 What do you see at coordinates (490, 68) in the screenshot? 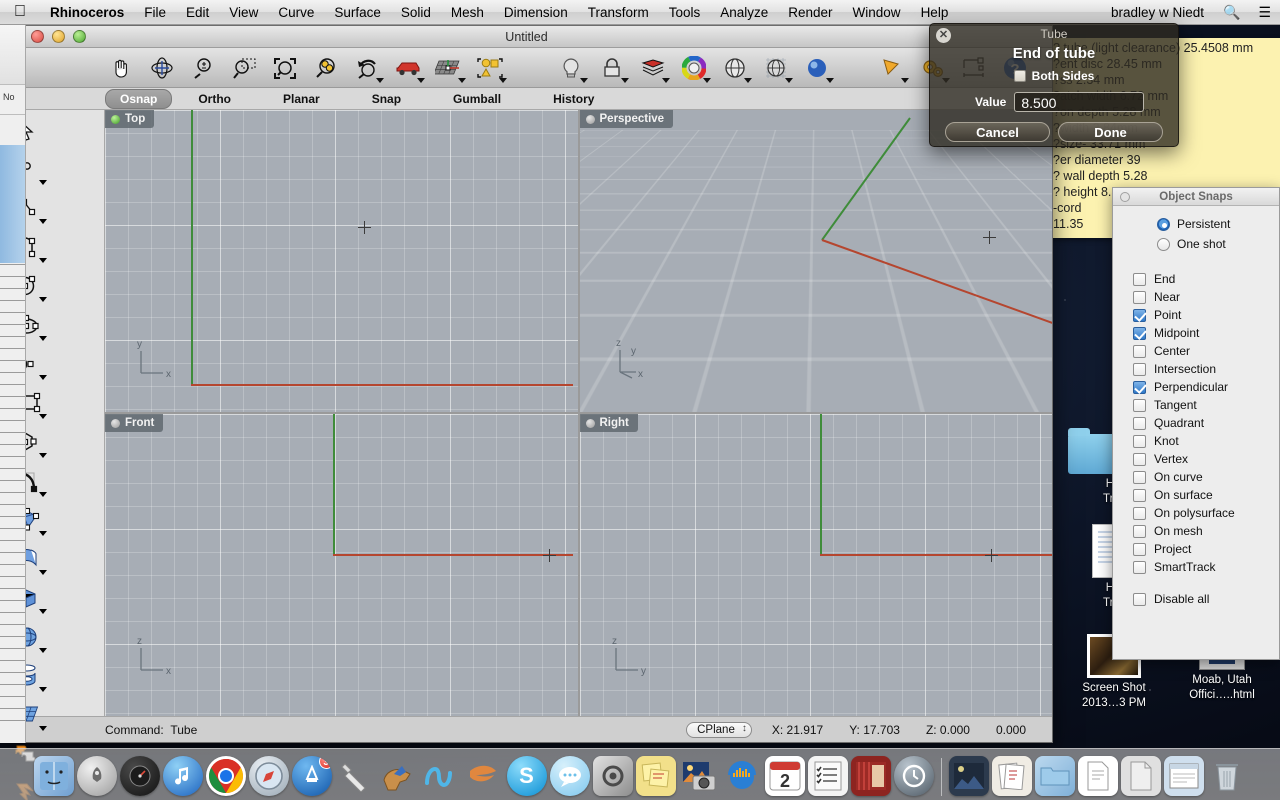
I see `select-objects-tool` at bounding box center [490, 68].